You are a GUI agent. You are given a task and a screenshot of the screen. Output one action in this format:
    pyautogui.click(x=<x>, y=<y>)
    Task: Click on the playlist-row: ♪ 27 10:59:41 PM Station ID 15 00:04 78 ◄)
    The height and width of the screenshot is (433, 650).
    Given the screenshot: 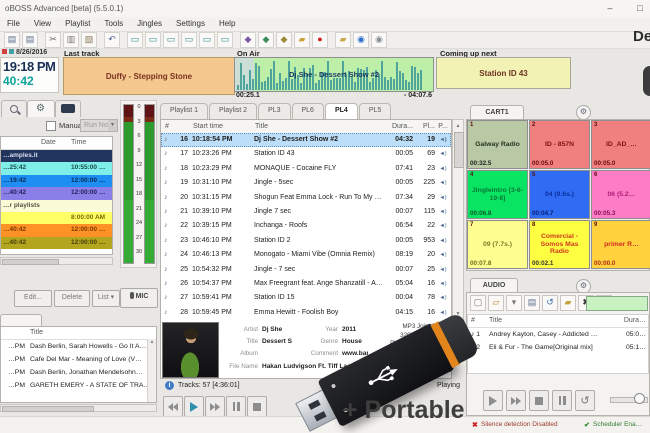 What is the action you would take?
    pyautogui.click(x=306, y=298)
    